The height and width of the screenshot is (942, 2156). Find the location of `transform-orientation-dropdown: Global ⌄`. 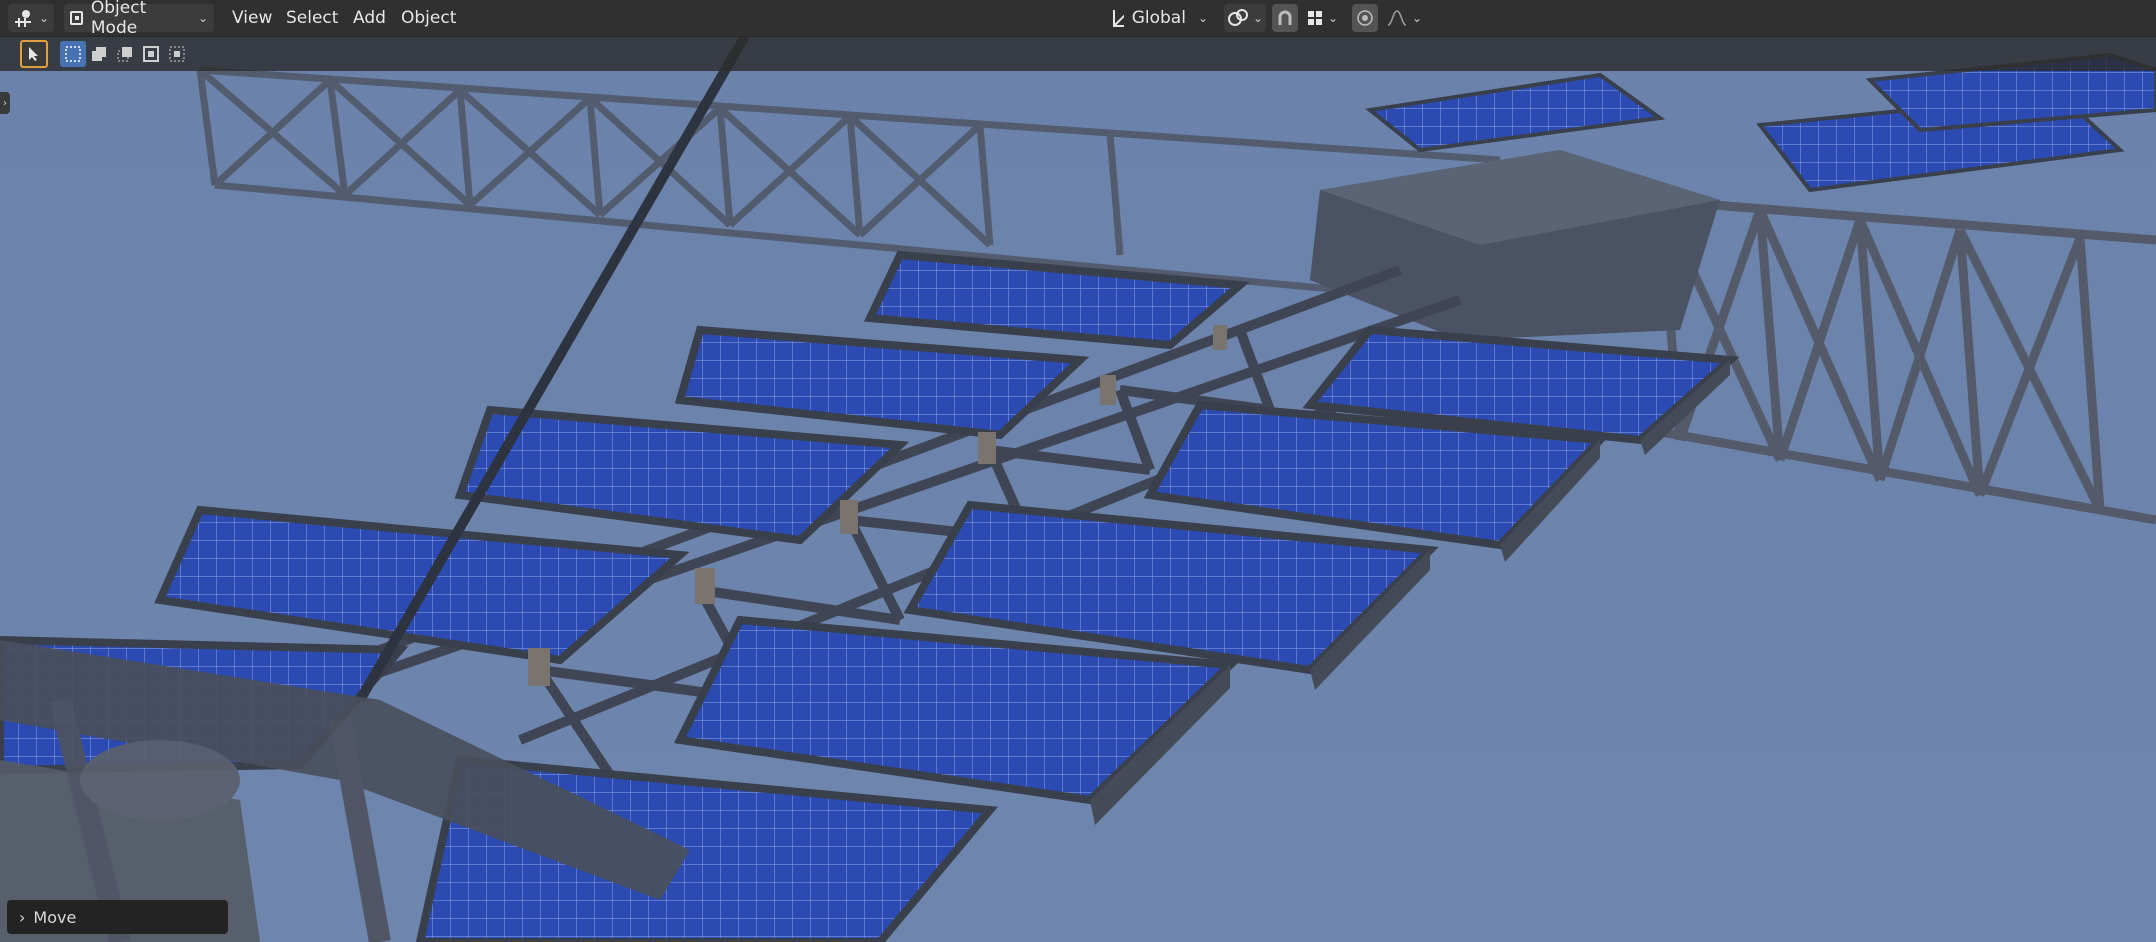

transform-orientation-dropdown: Global ⌄ is located at coordinates (1159, 18).